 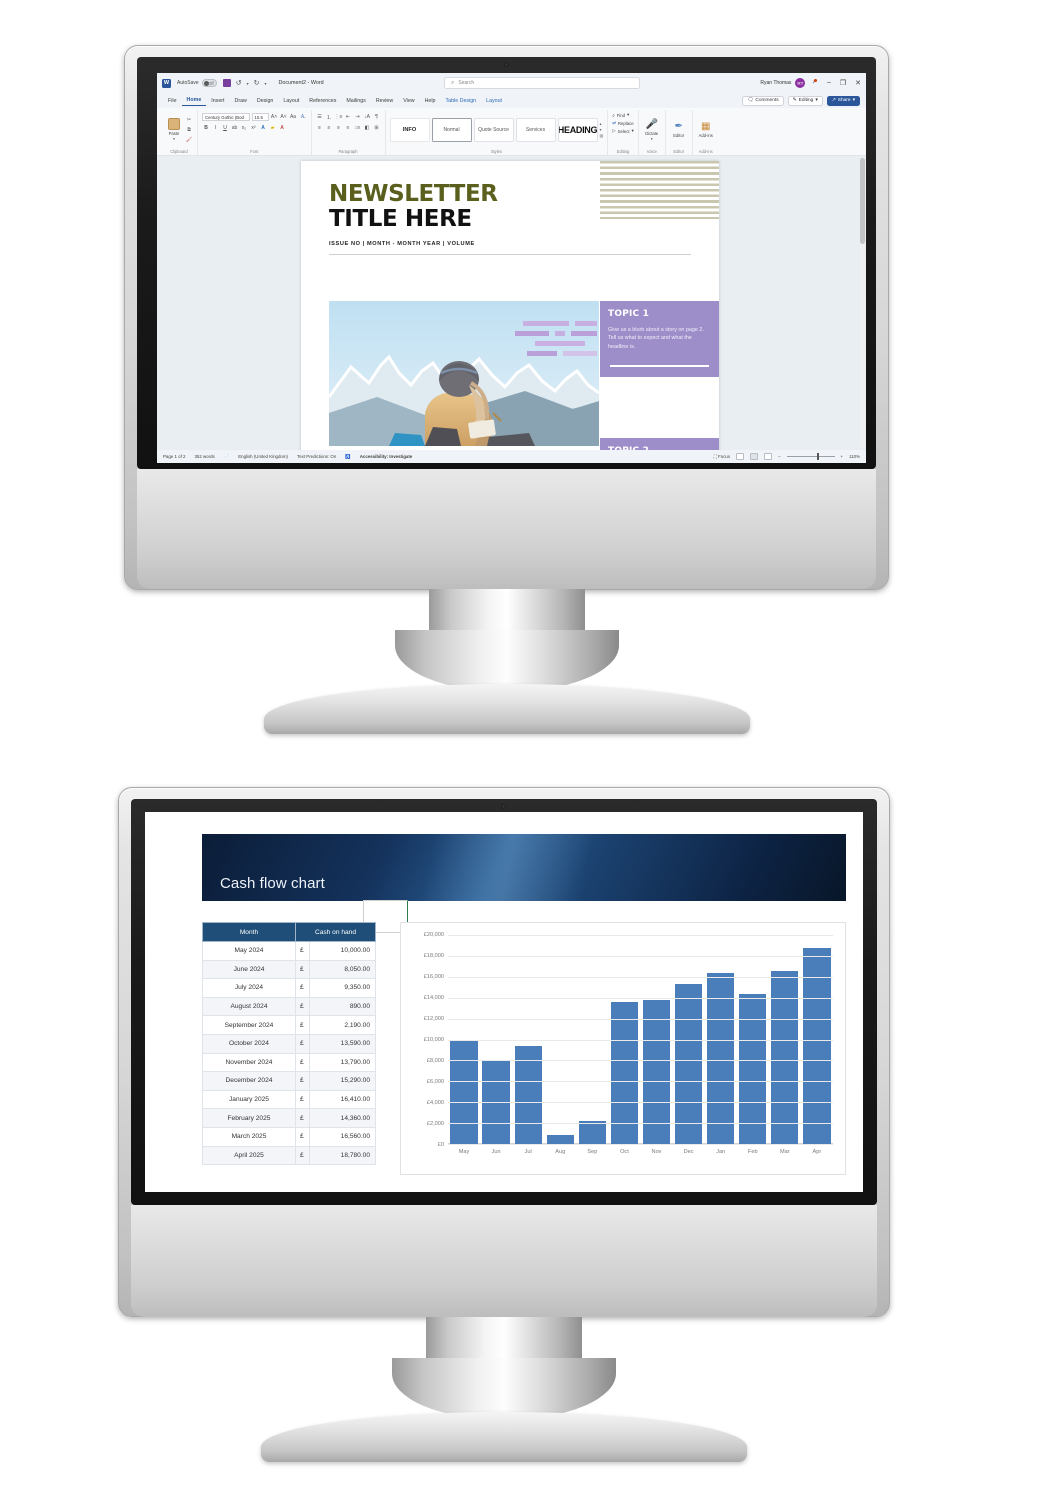 What do you see at coordinates (197, 83) in the screenshot?
I see `autosave-control: AutoSave Off` at bounding box center [197, 83].